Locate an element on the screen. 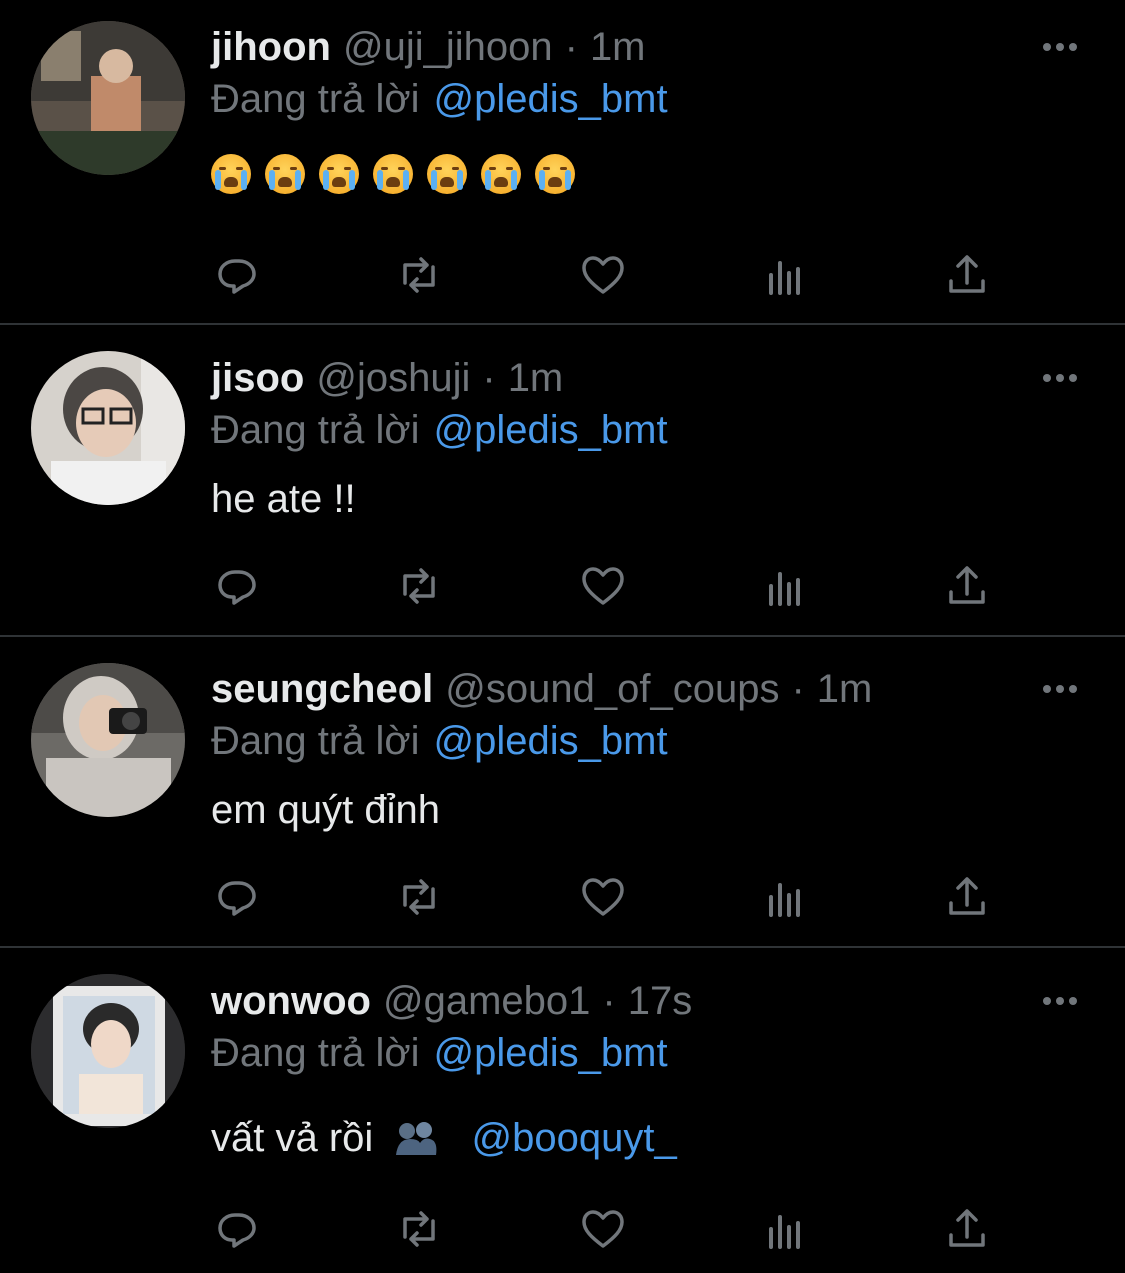 Image resolution: width=1125 pixels, height=1273 pixels. display-name: jihoon is located at coordinates (271, 47).